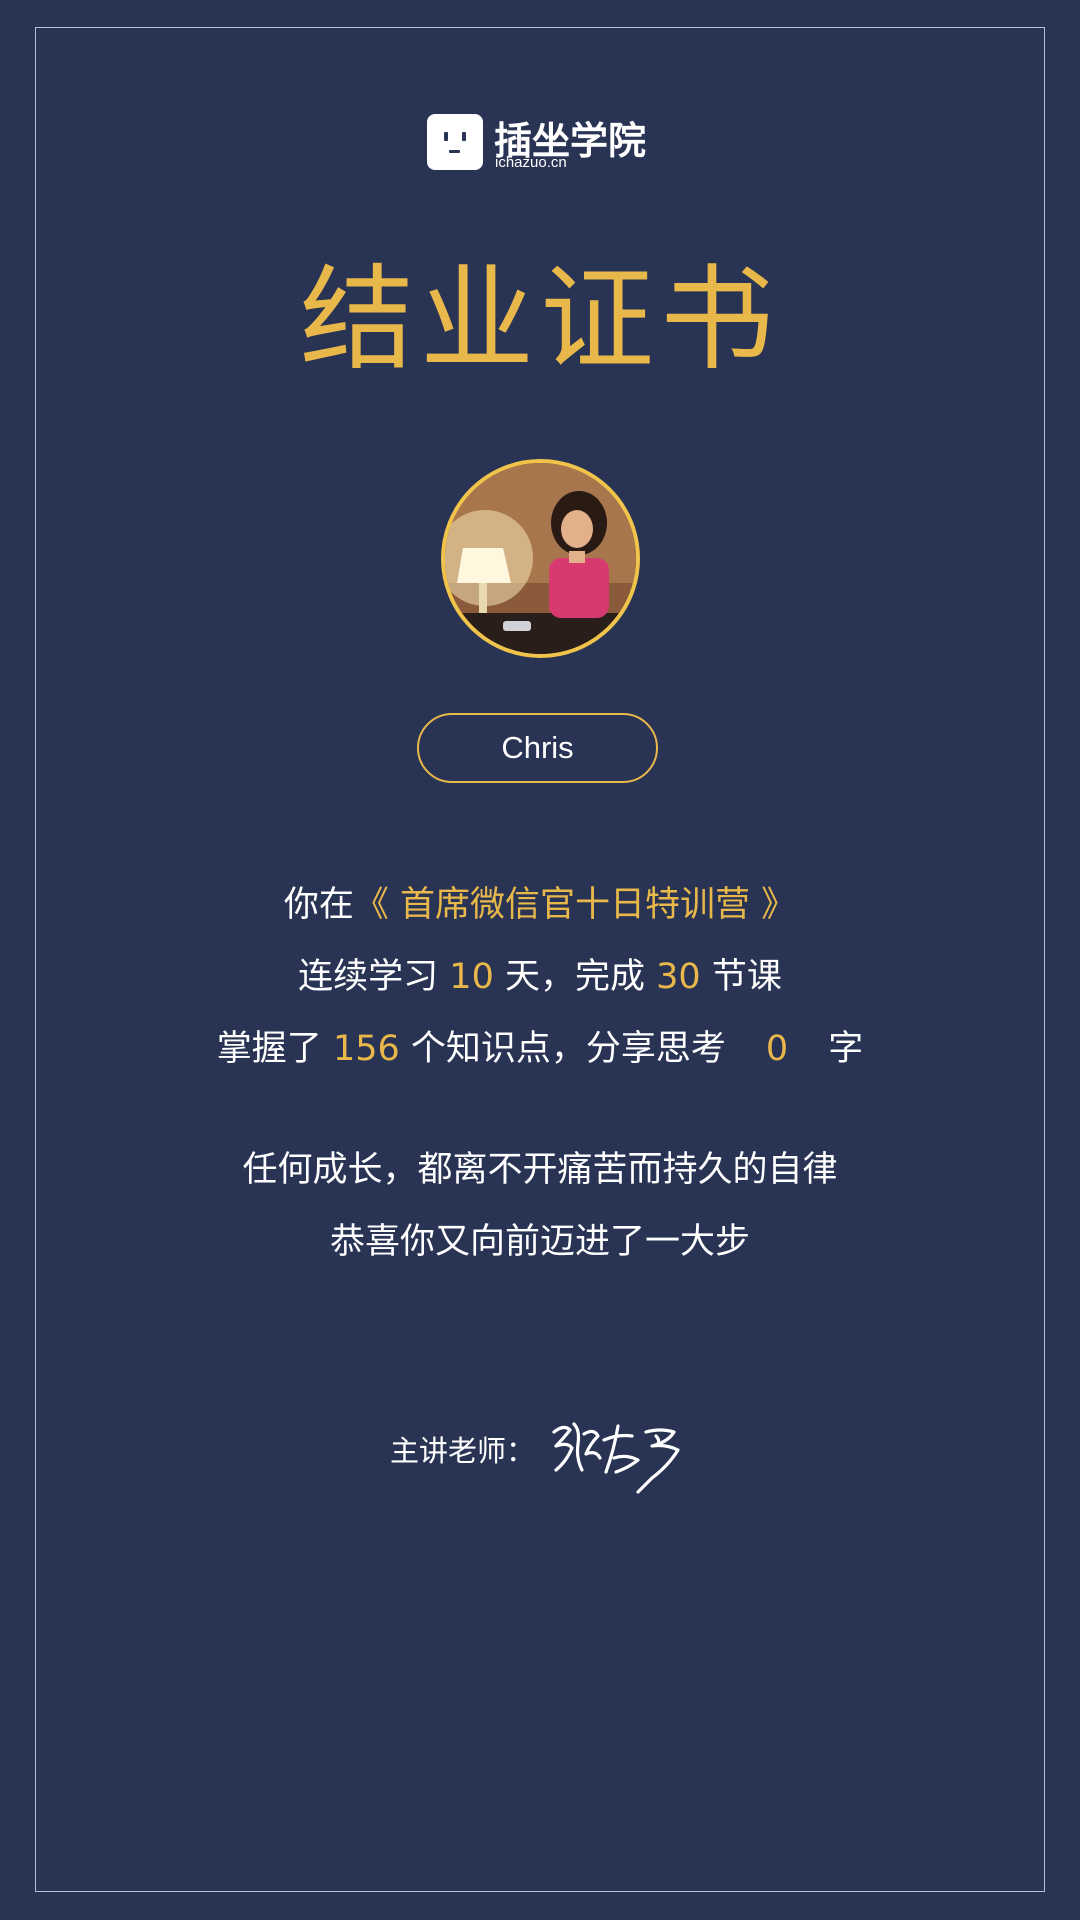 Image resolution: width=1080 pixels, height=1920 pixels. Describe the element at coordinates (547, 144) in the screenshot. I see `brand-logo: 插坐学院 ichazuo.cn` at that location.